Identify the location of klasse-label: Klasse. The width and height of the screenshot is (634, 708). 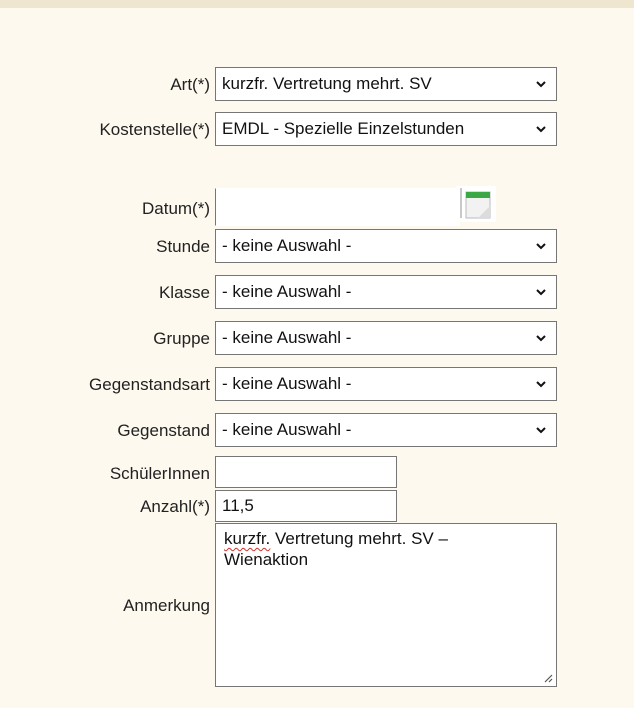
(184, 292).